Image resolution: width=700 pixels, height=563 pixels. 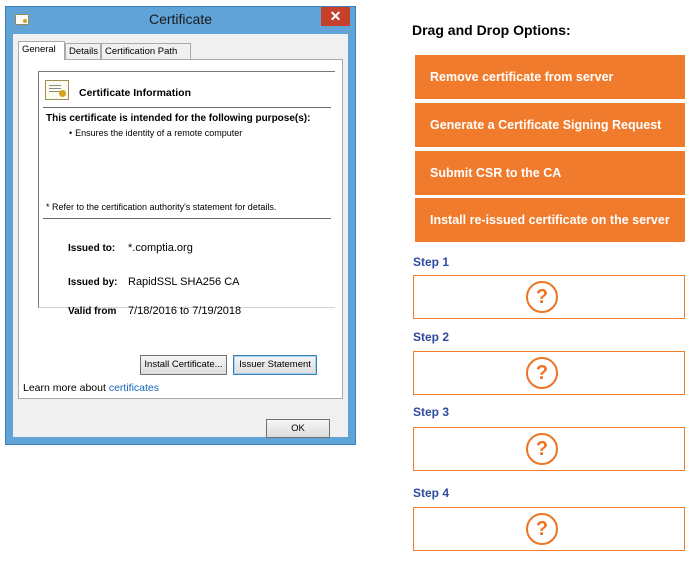 I want to click on window-title: Certificate, so click(x=180, y=19).